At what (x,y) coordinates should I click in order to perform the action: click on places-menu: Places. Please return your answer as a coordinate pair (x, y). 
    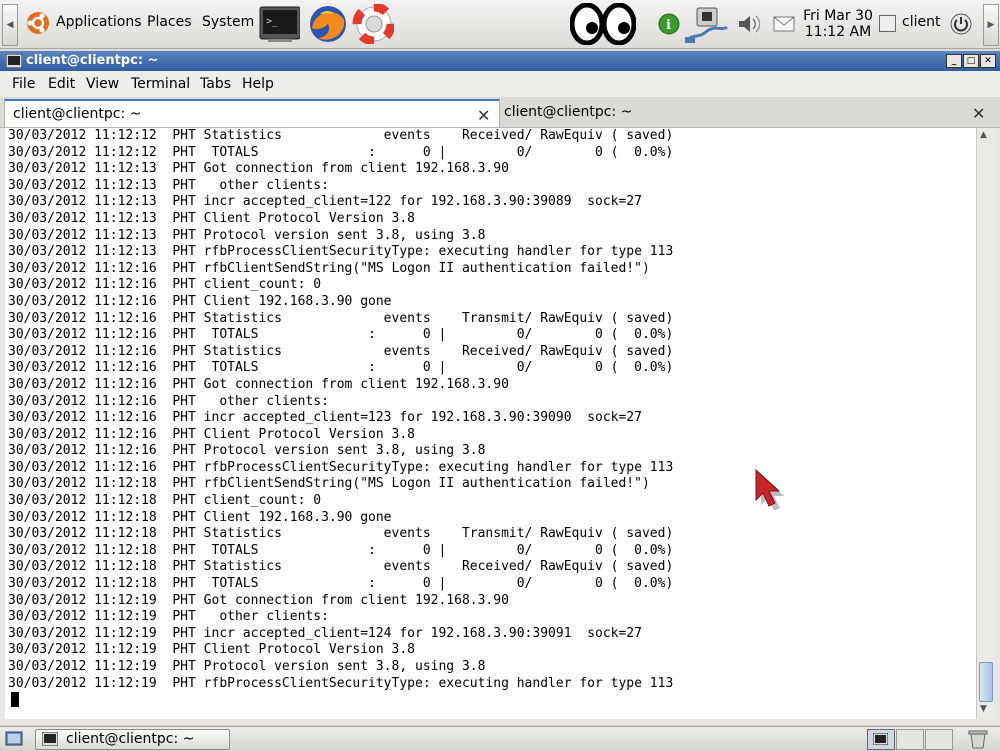
    Looking at the image, I should click on (169, 22).